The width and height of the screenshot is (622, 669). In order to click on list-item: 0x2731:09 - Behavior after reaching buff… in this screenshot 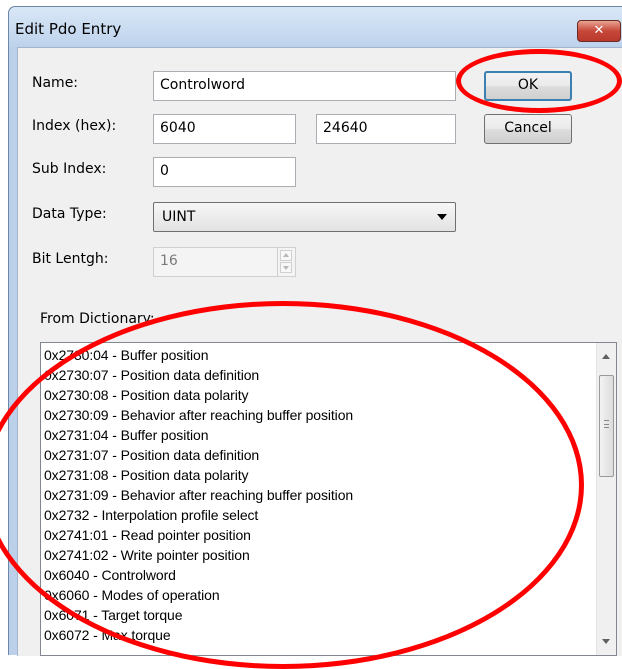, I will do `click(320, 495)`.